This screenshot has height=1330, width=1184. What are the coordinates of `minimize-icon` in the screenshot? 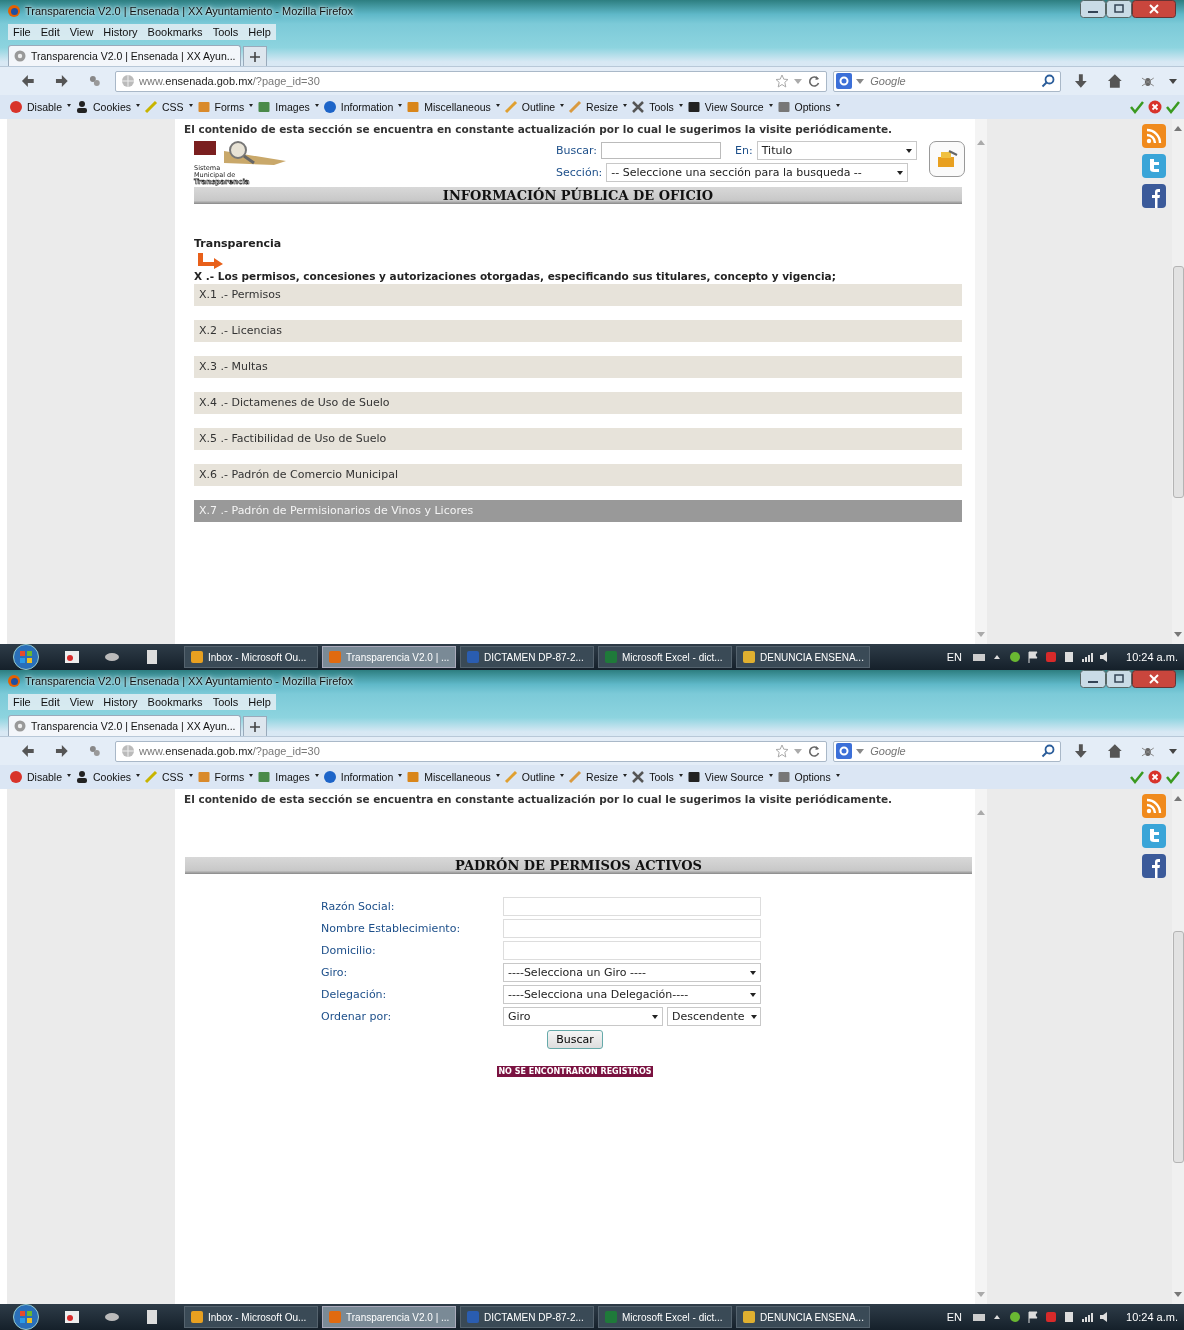 It's located at (1093, 9).